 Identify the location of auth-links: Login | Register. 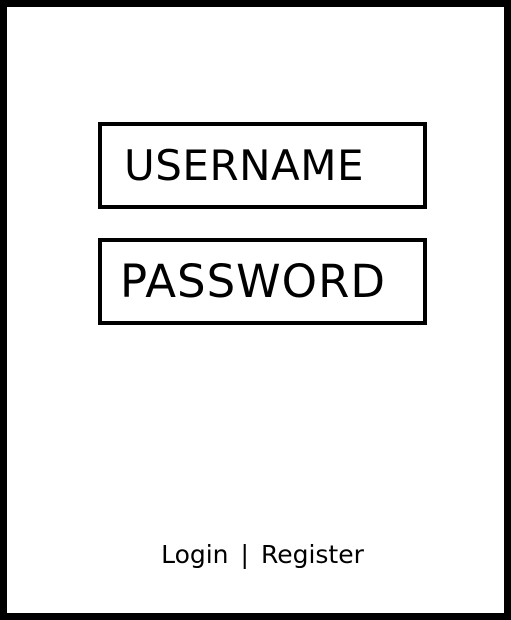
(259, 555).